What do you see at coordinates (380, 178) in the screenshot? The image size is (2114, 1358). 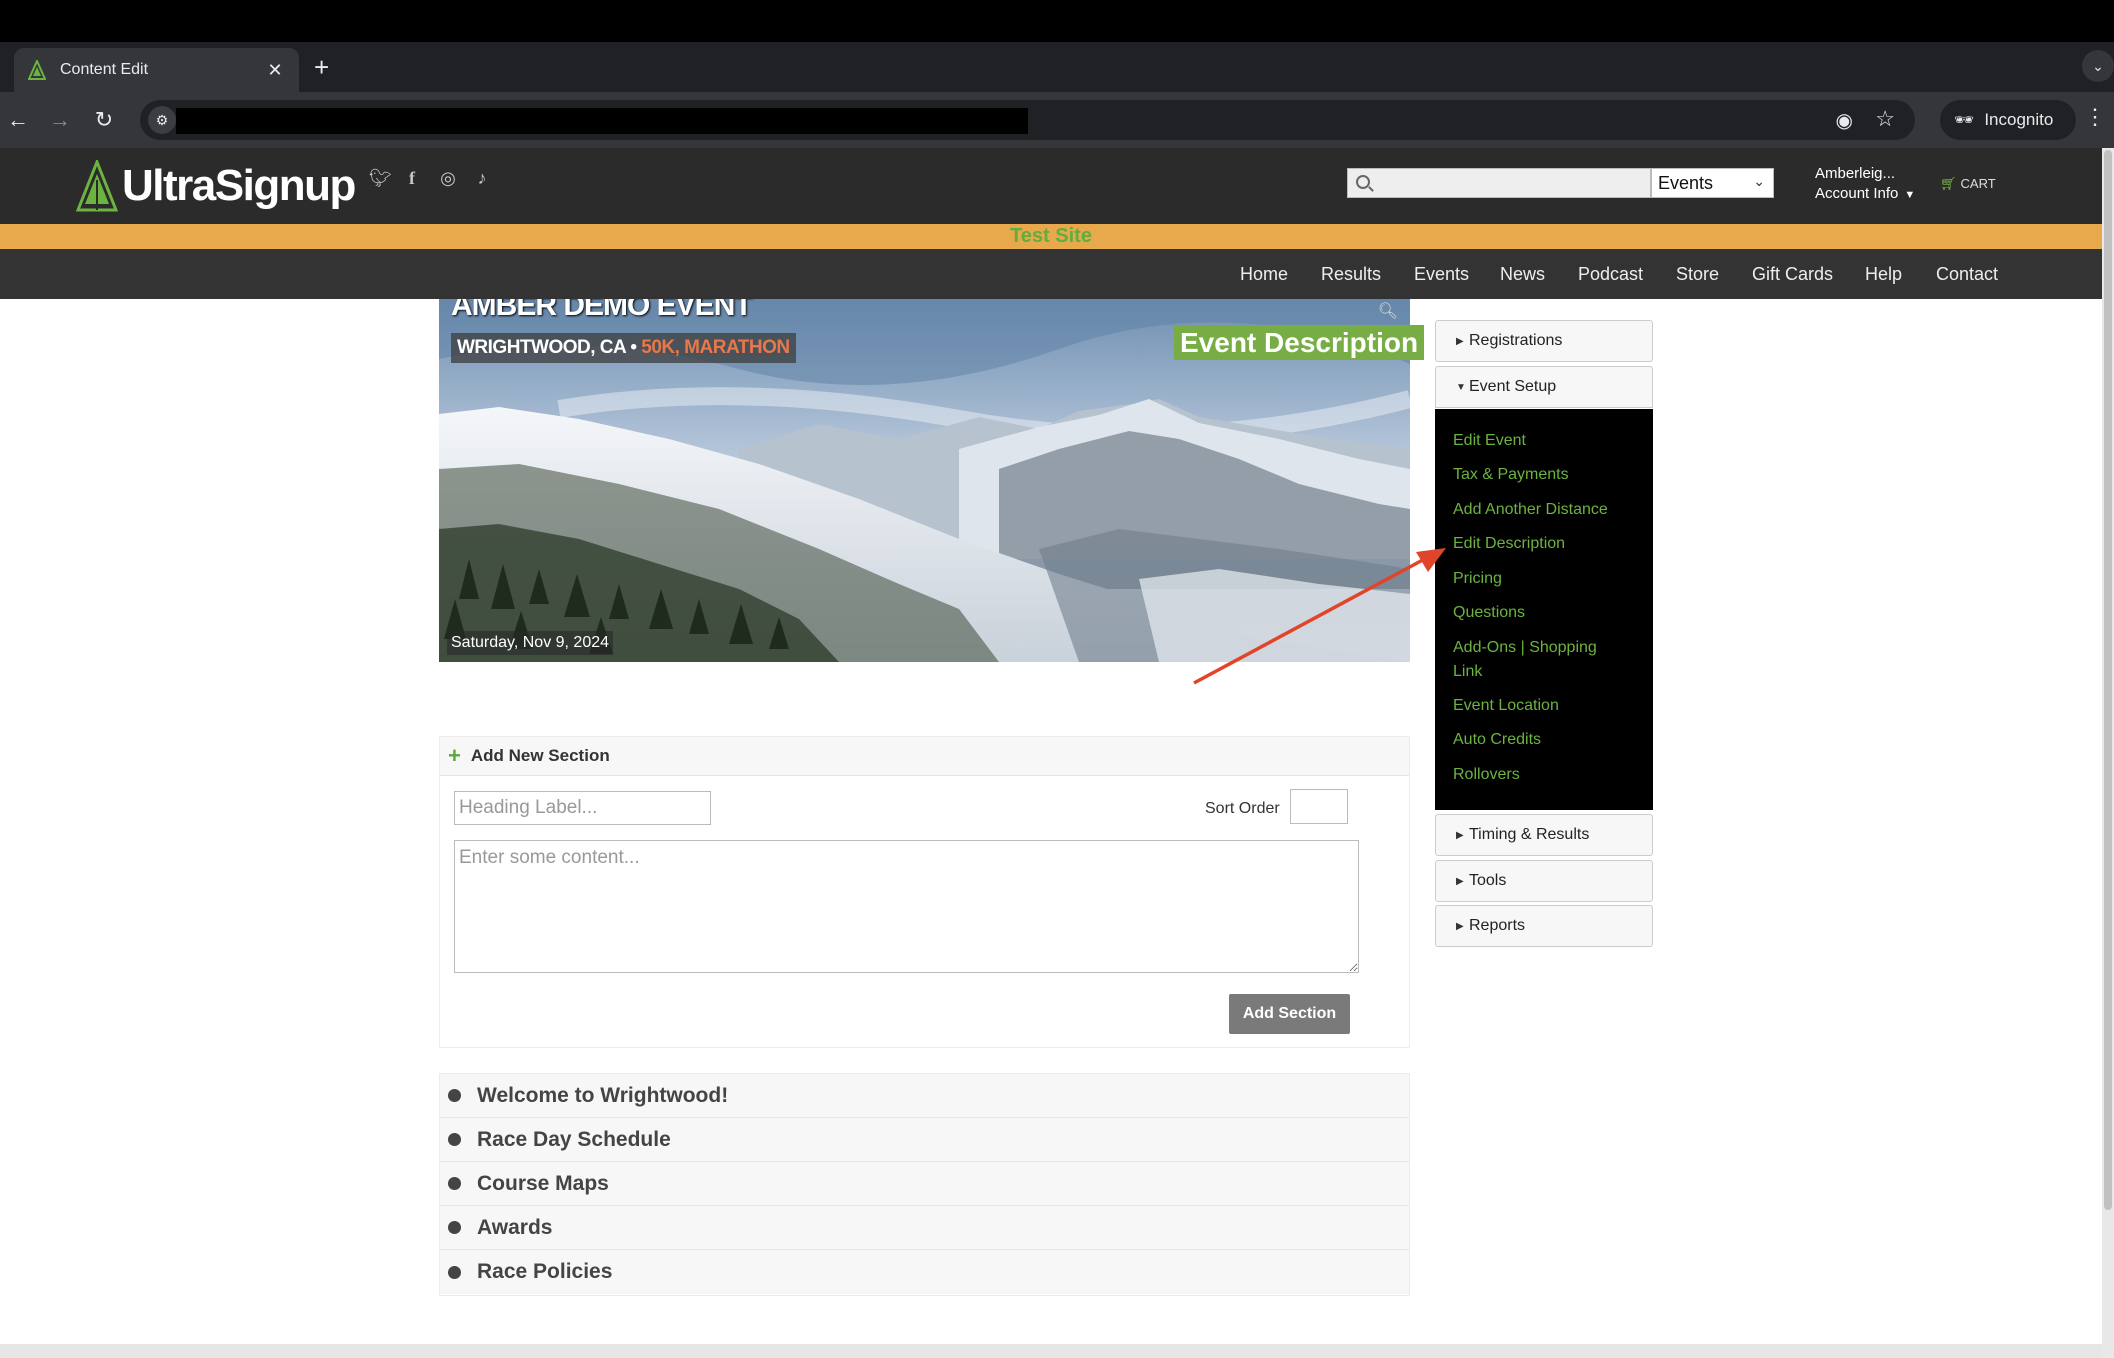 I see `twitter-icon: 🐦︎` at bounding box center [380, 178].